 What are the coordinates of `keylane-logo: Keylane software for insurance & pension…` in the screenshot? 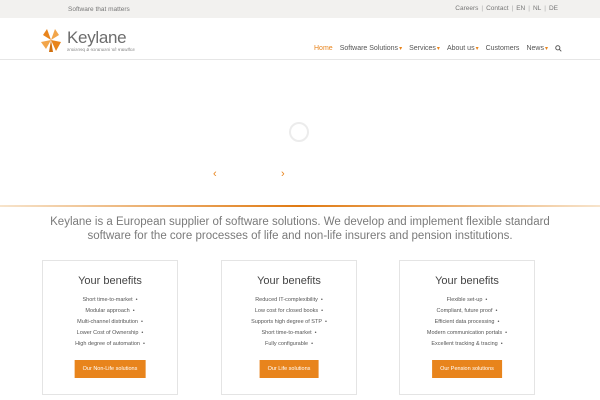 It's located at (93, 41).